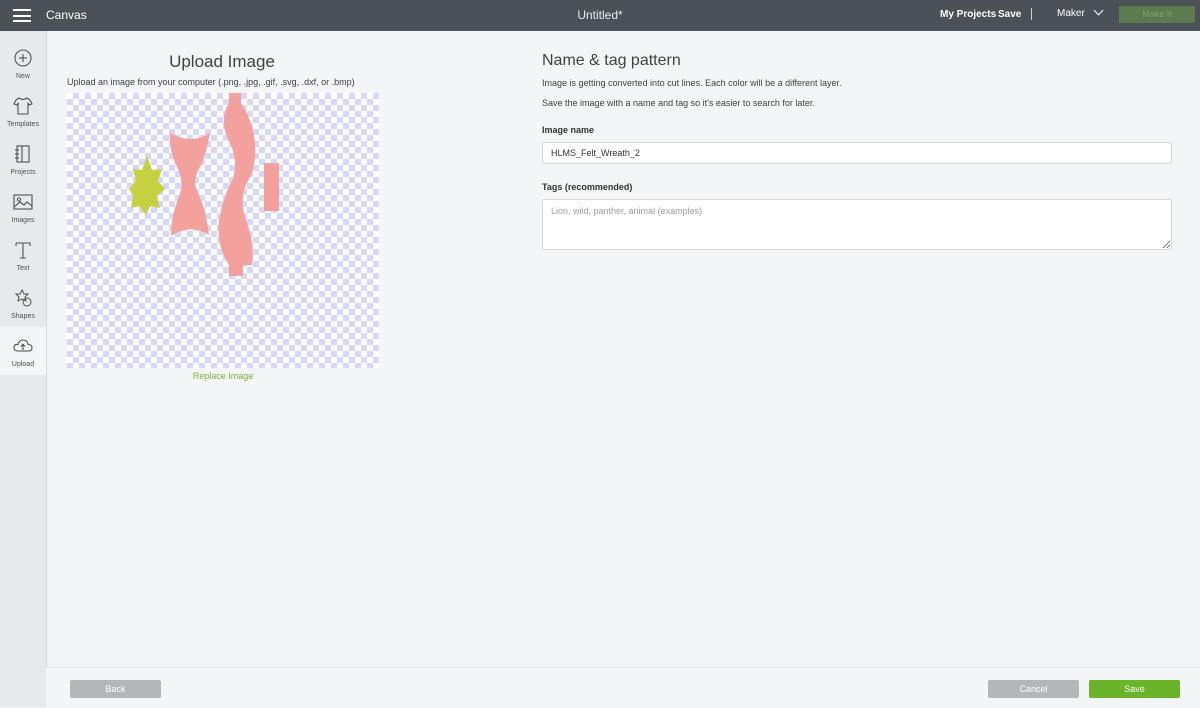 The width and height of the screenshot is (1200, 708). What do you see at coordinates (23, 345) in the screenshot?
I see `cloud-upload-icon` at bounding box center [23, 345].